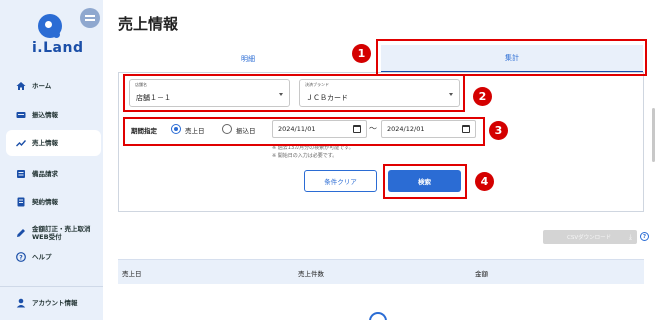 The image size is (657, 320). I want to click on sidebar-item-help: ? ヘルプ, so click(51, 257).